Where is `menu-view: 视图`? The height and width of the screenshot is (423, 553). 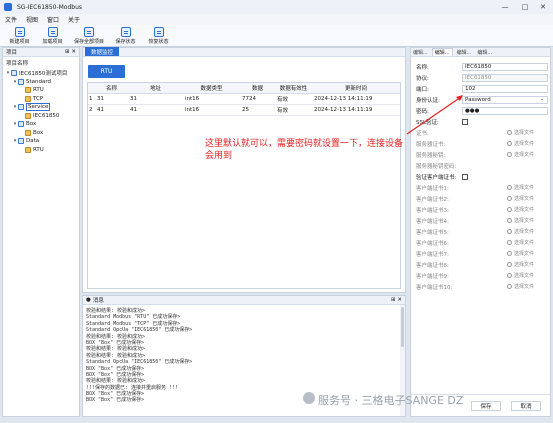
menu-view: 视图 is located at coordinates (32, 19).